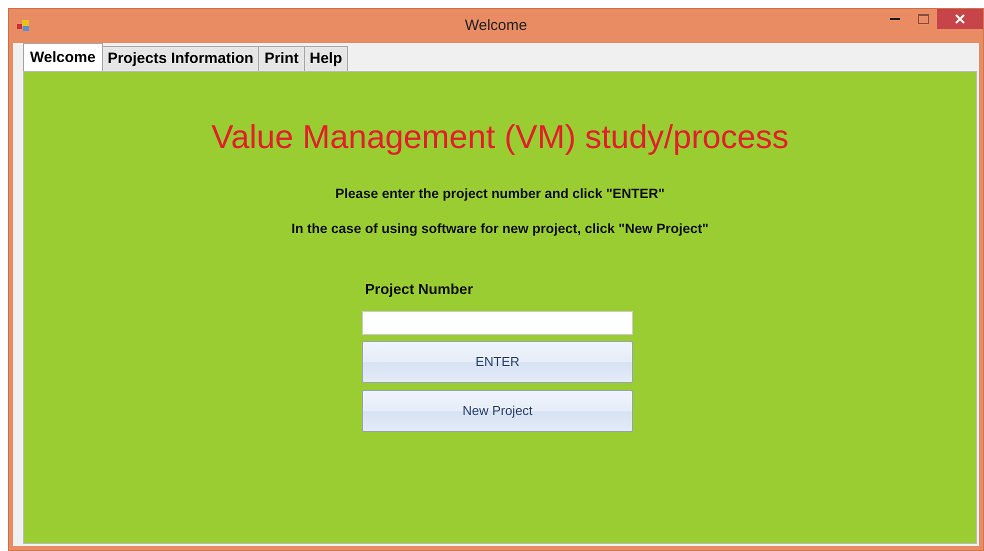  What do you see at coordinates (326, 58) in the screenshot?
I see `tab: Help` at bounding box center [326, 58].